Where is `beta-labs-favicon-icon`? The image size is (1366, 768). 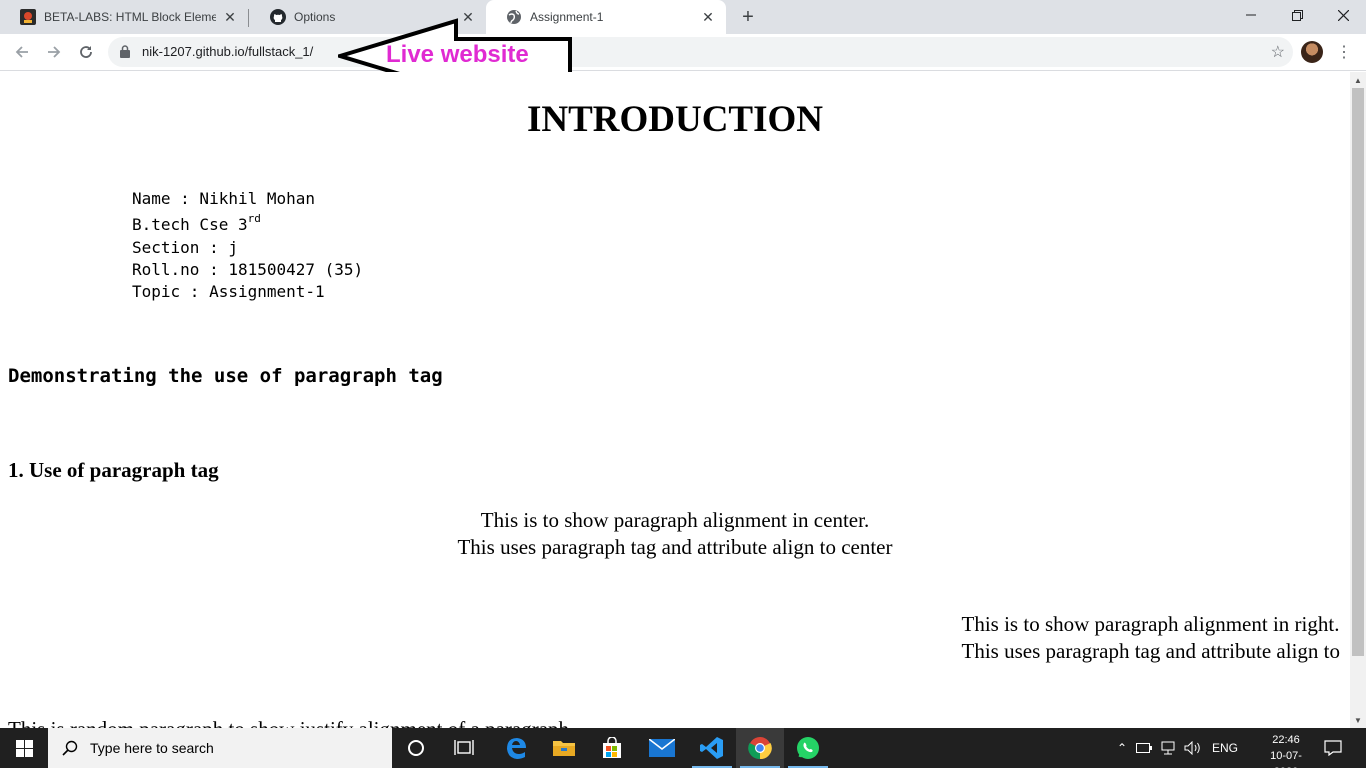
beta-labs-favicon-icon is located at coordinates (28, 17).